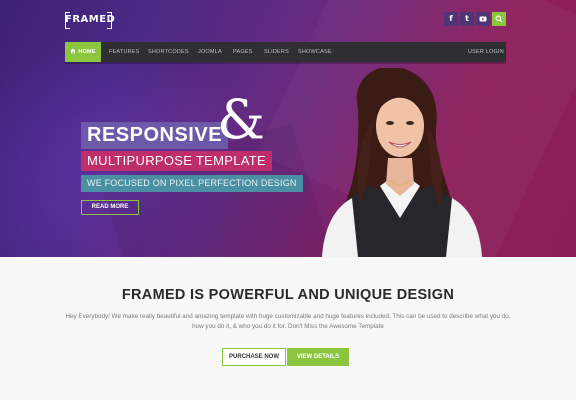 The height and width of the screenshot is (400, 576). What do you see at coordinates (176, 161) in the screenshot?
I see `hero-subheadline: MULTIPURPOSE TEMPLATE` at bounding box center [176, 161].